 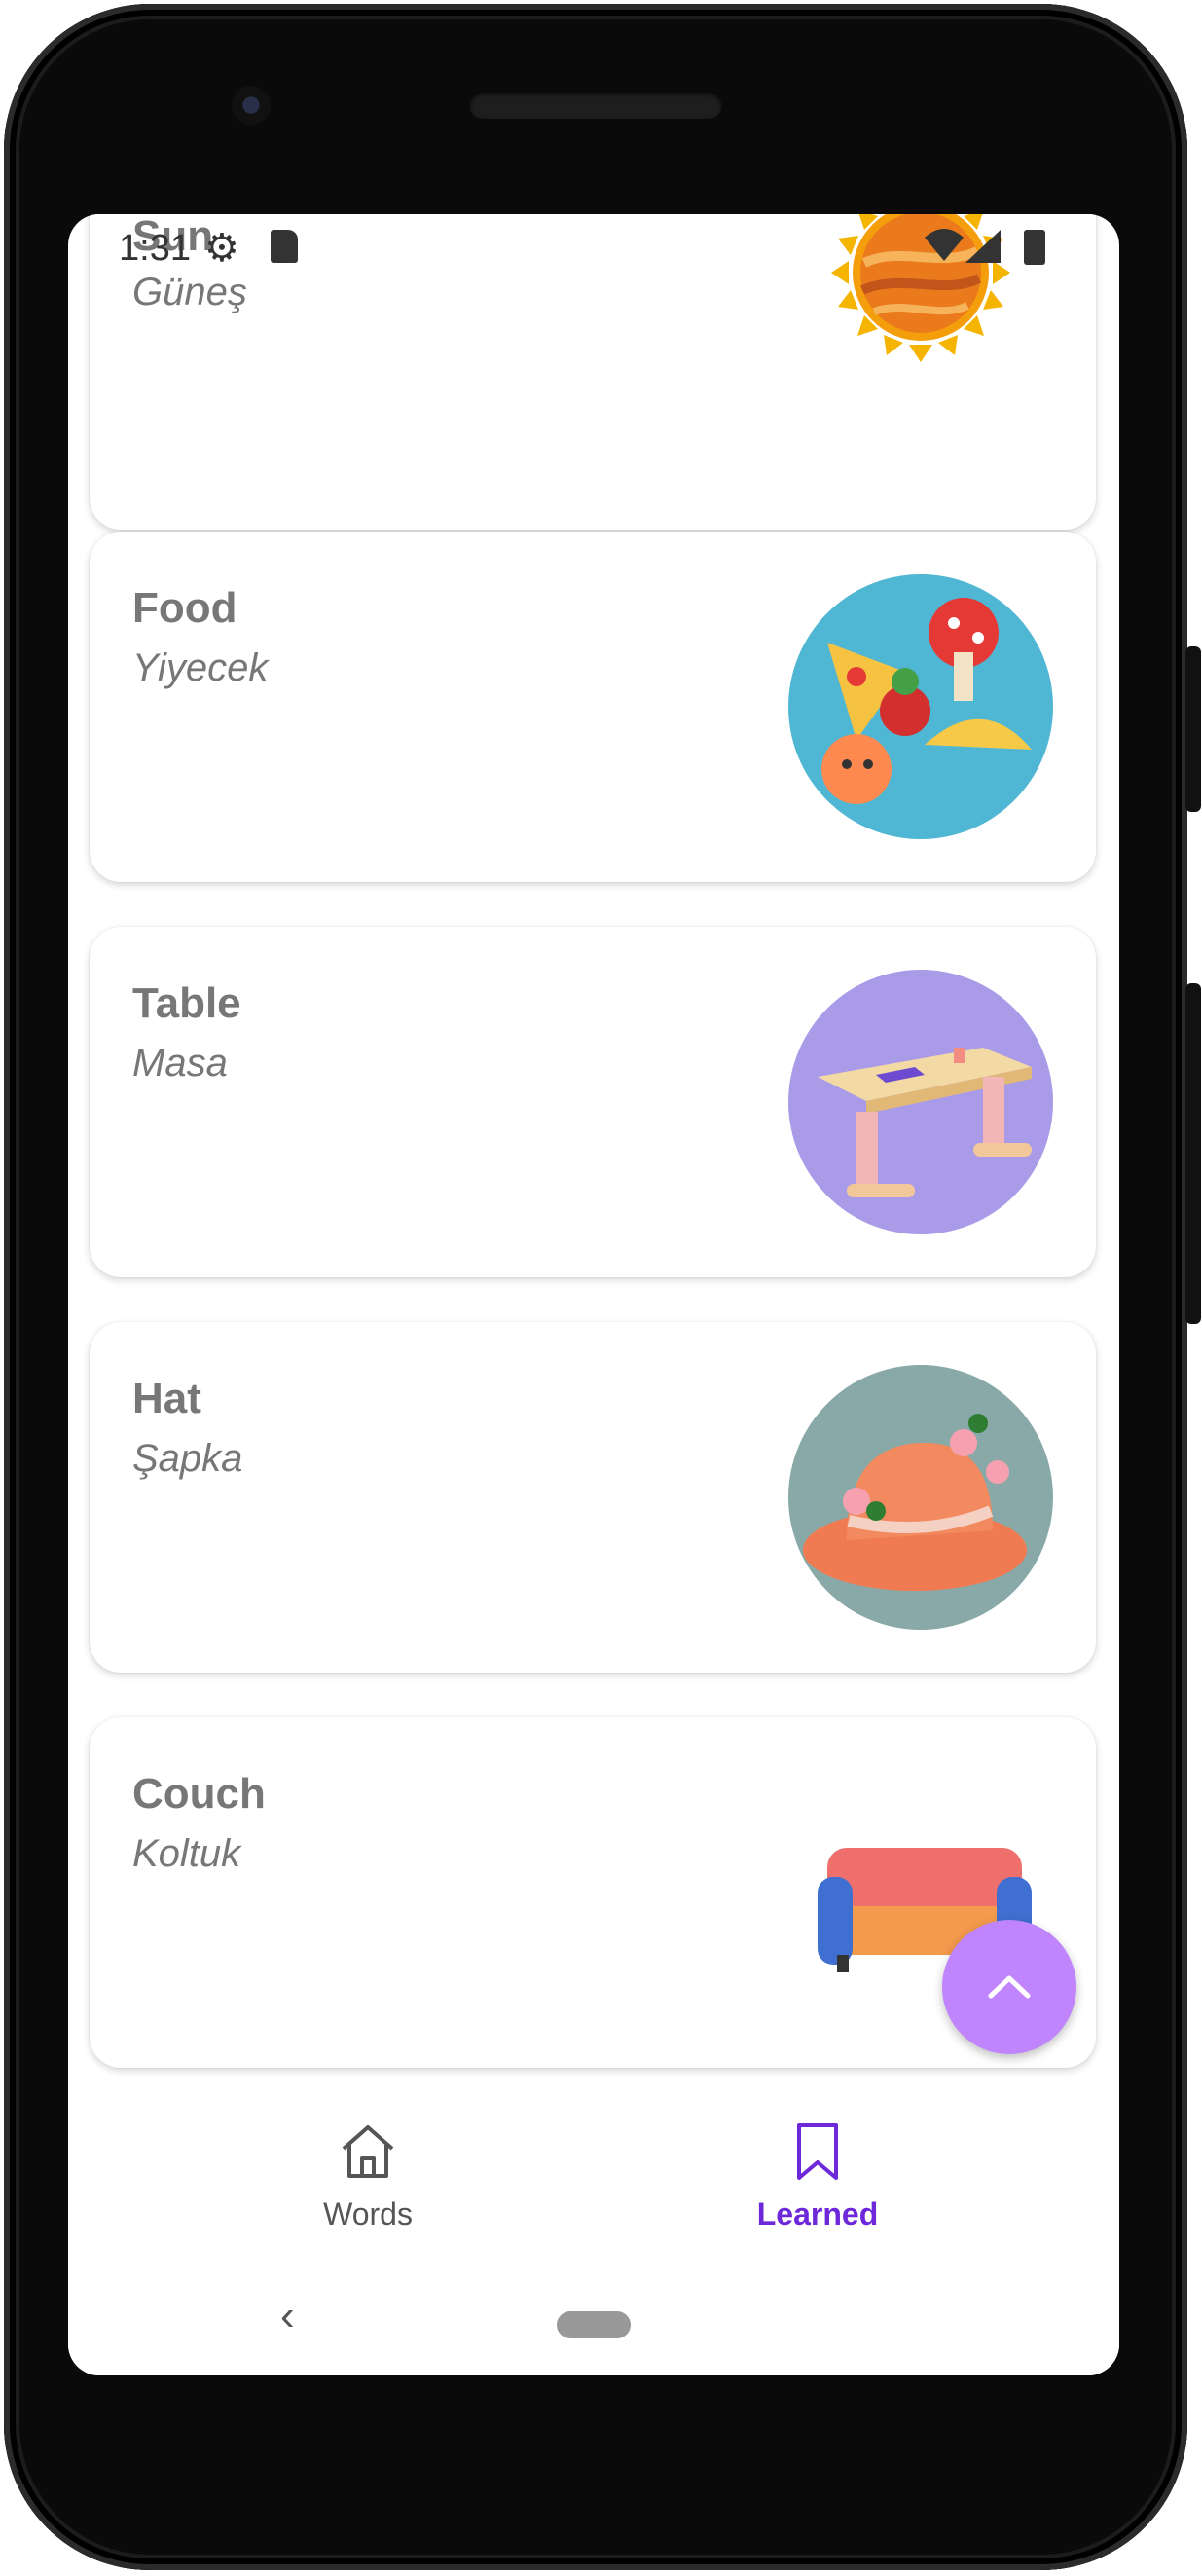 I want to click on bottom-navigation: Words Learned, so click(x=593, y=2190).